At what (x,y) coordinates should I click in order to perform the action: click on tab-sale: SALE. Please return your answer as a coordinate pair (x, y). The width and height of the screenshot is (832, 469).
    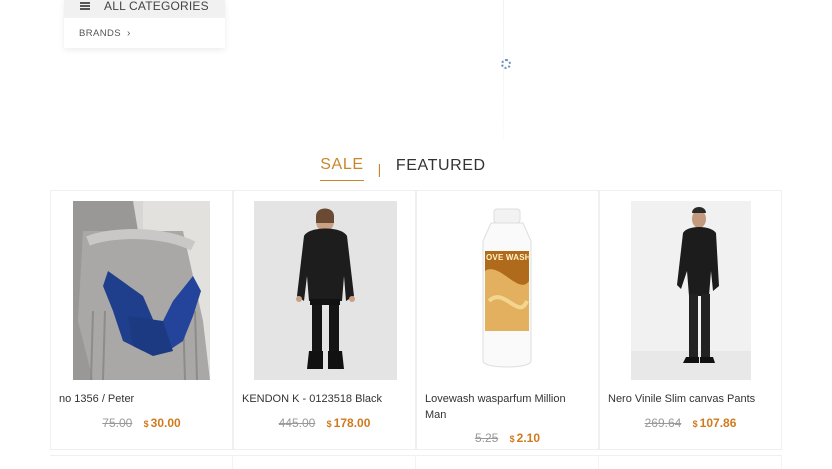
    Looking at the image, I should click on (342, 168).